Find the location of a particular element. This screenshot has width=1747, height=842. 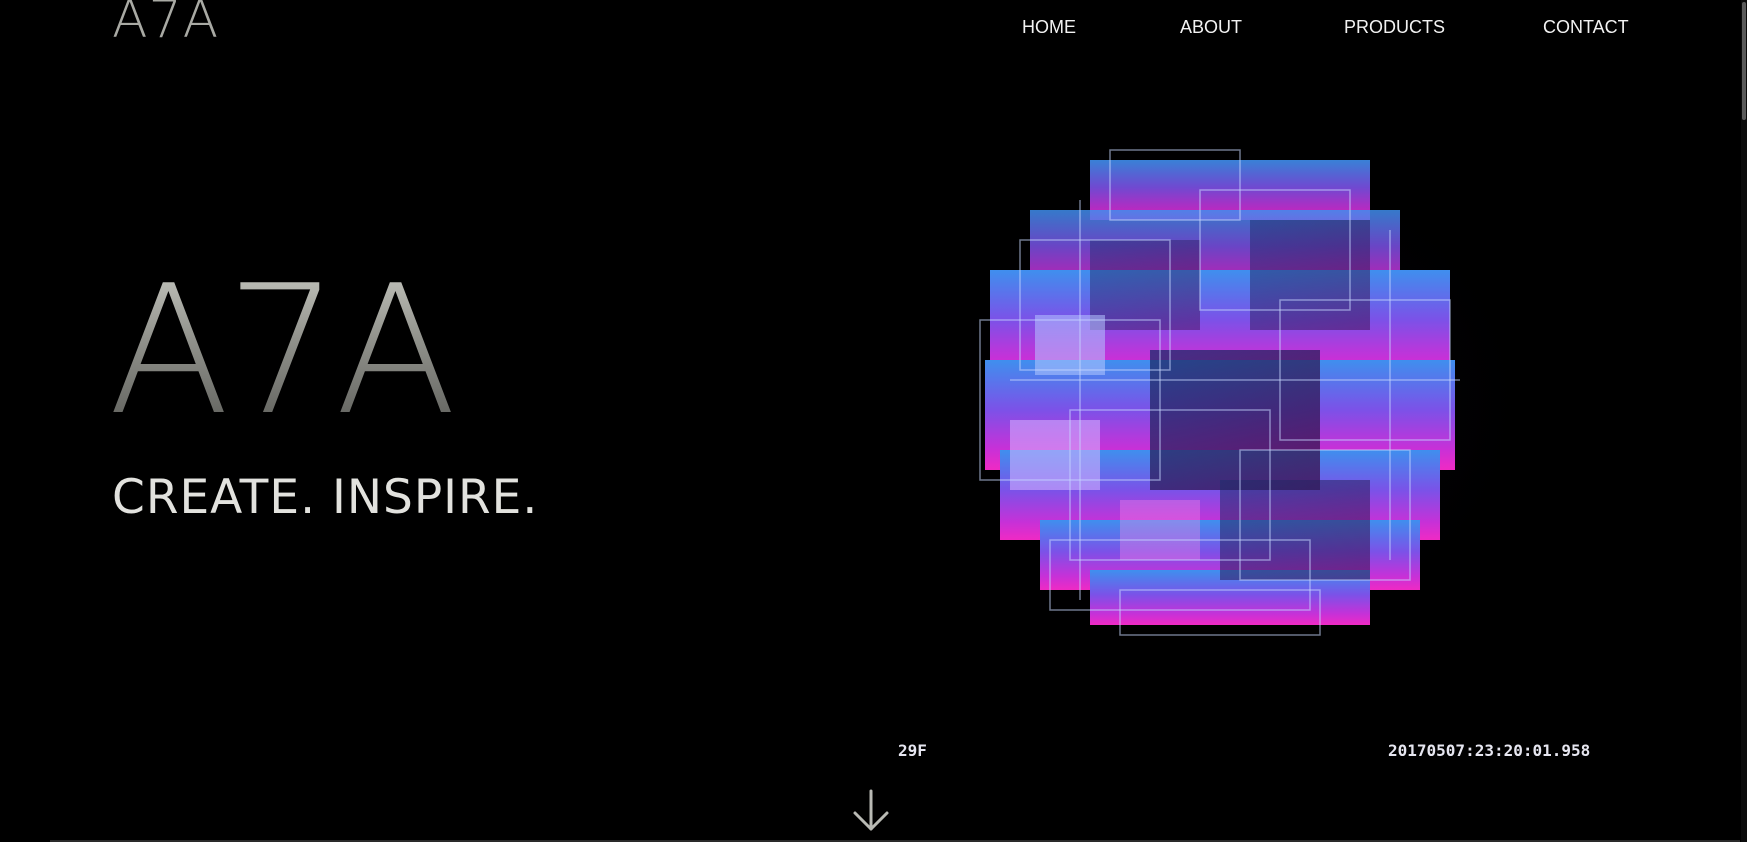

scrollbar-thumb is located at coordinates (1744, 61).